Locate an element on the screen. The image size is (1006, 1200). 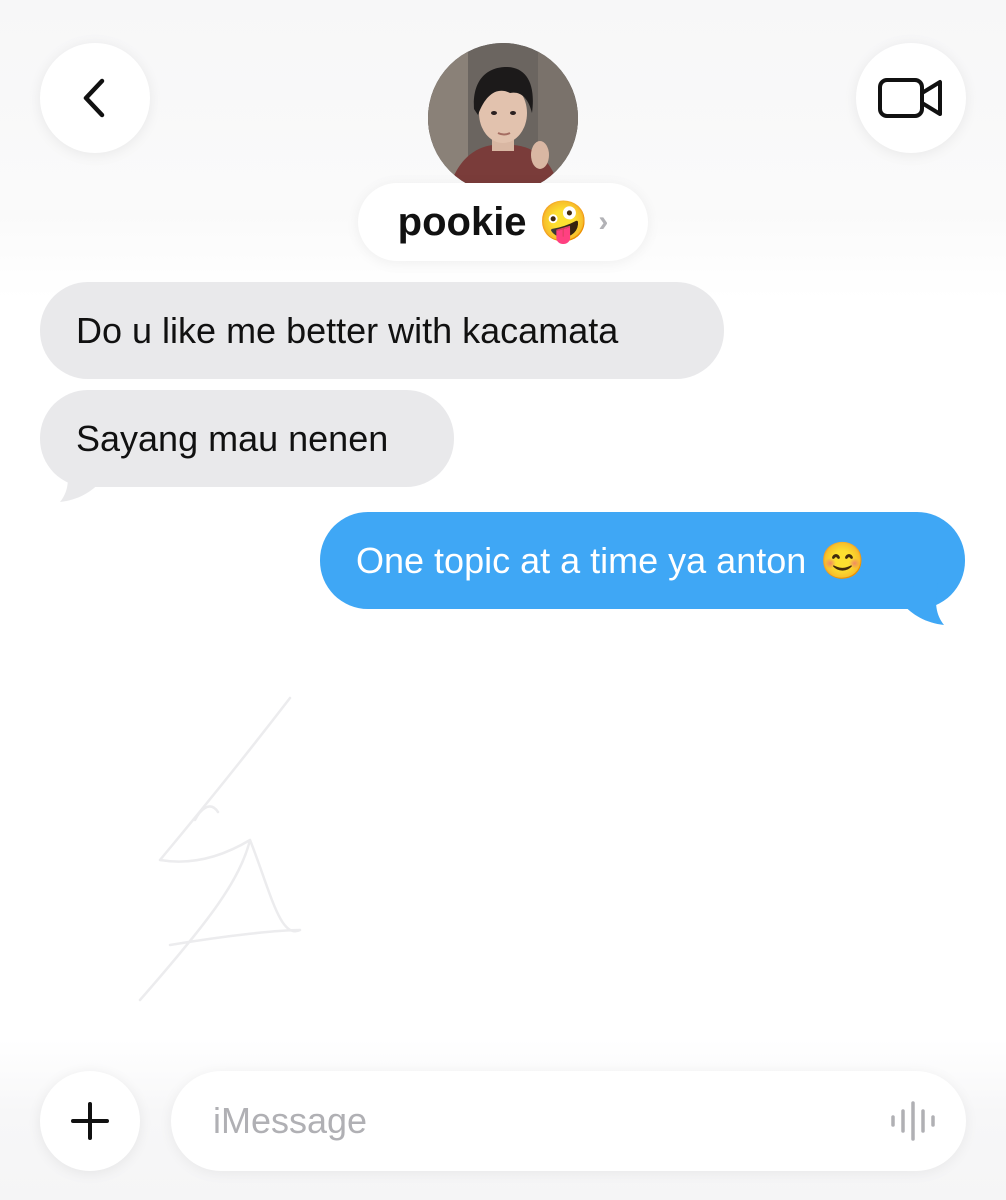
back-button is located at coordinates (95, 98).